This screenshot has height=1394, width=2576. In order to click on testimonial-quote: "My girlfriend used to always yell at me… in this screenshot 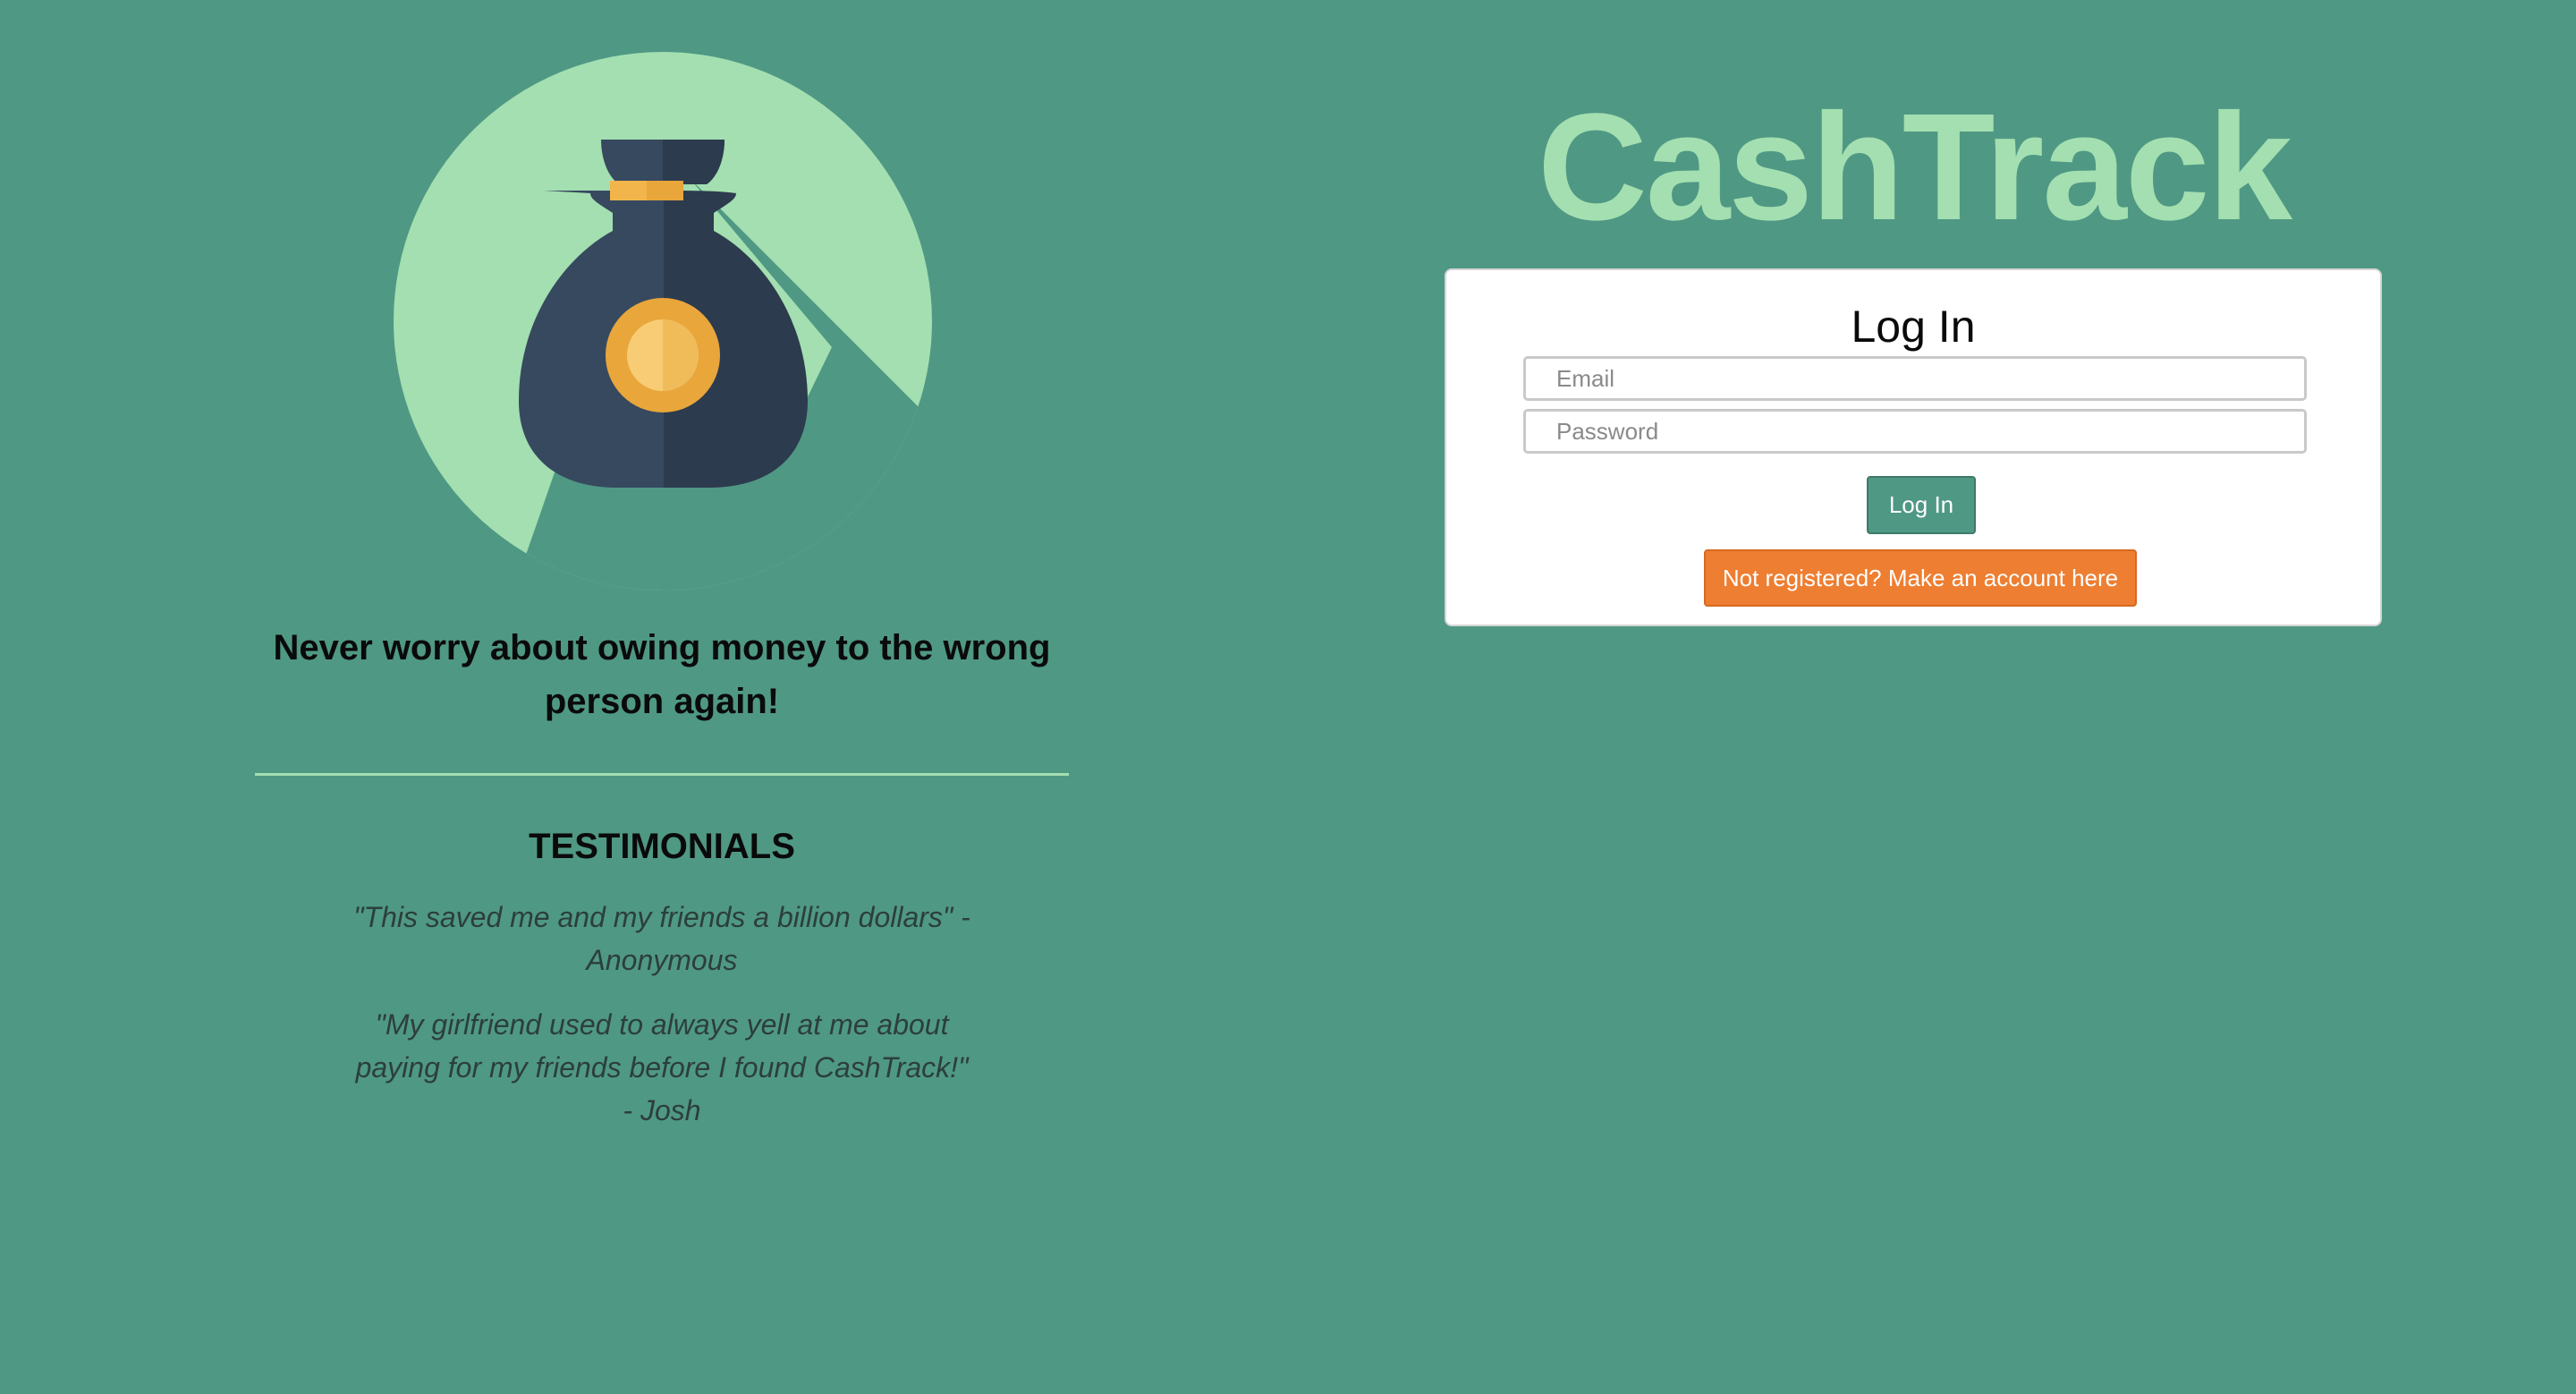, I will do `click(662, 1067)`.